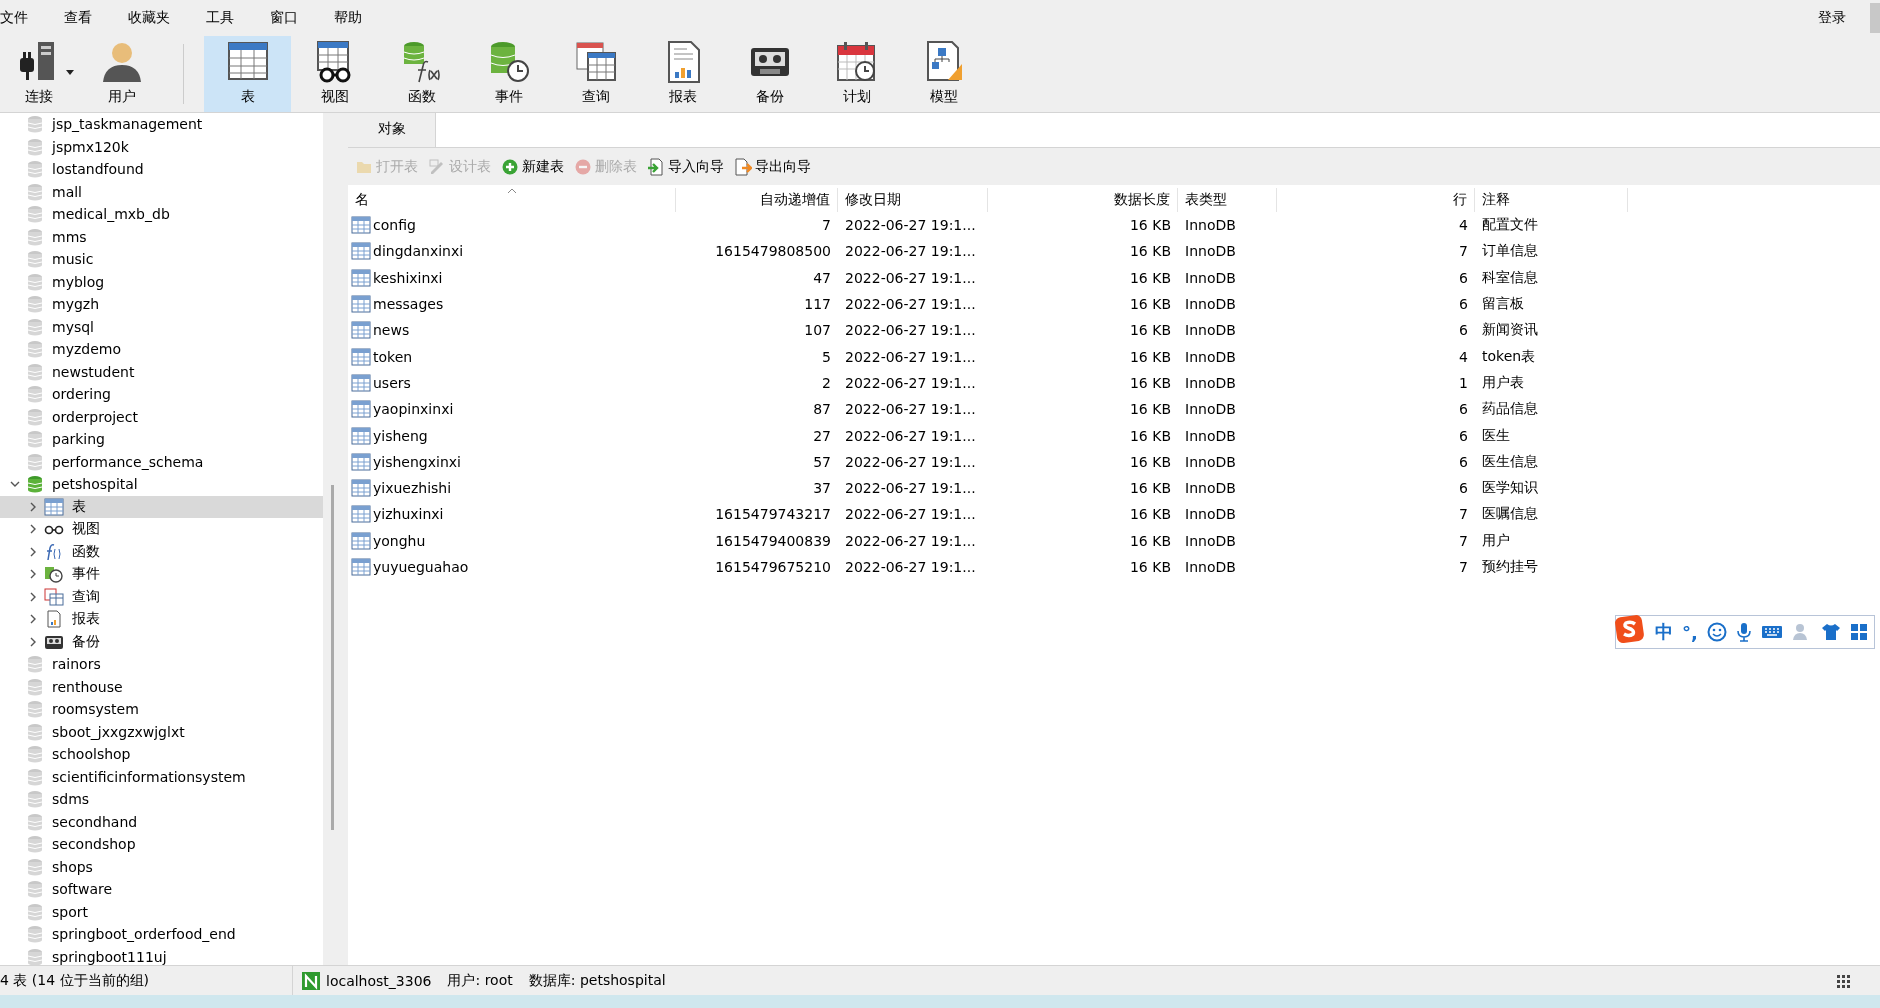 The height and width of the screenshot is (1008, 1880). Describe the element at coordinates (161, 664) in the screenshot. I see `tree-item: rainors` at that location.